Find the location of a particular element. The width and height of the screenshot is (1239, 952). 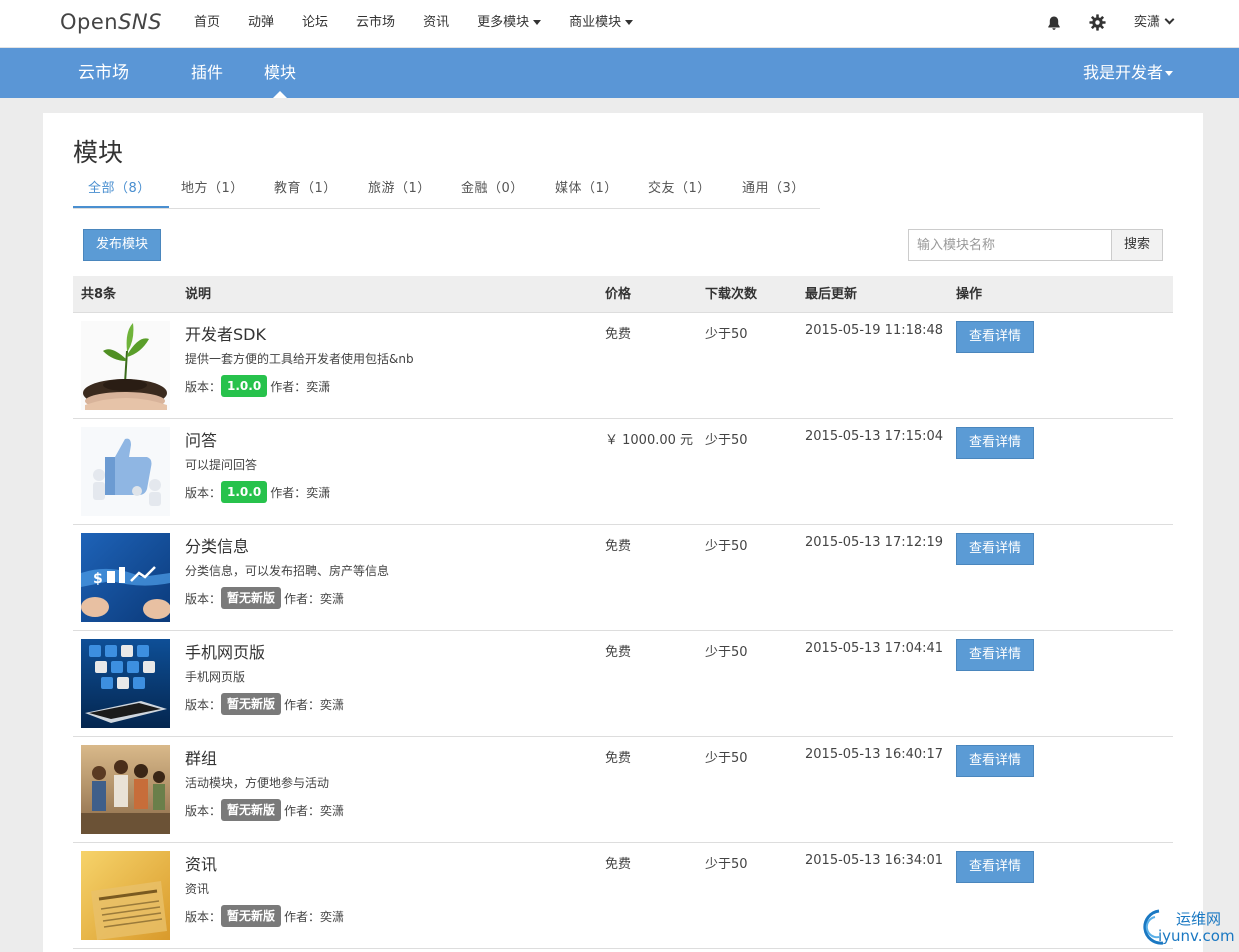

header-count: 共8条 is located at coordinates (99, 294).